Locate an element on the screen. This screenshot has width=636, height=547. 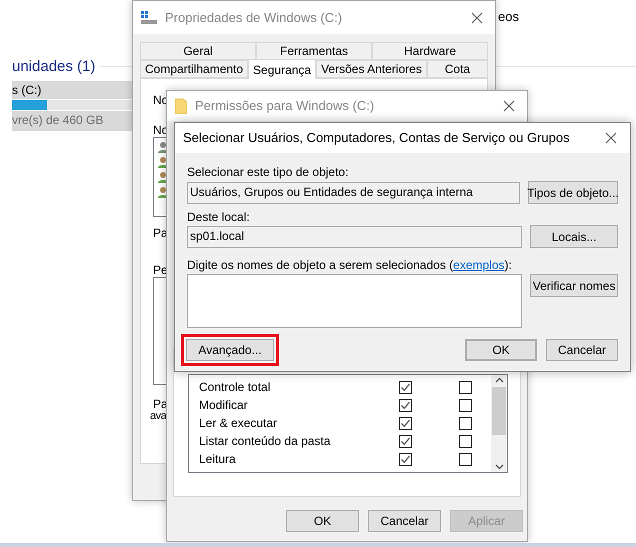
tab: Ferramentas is located at coordinates (314, 51).